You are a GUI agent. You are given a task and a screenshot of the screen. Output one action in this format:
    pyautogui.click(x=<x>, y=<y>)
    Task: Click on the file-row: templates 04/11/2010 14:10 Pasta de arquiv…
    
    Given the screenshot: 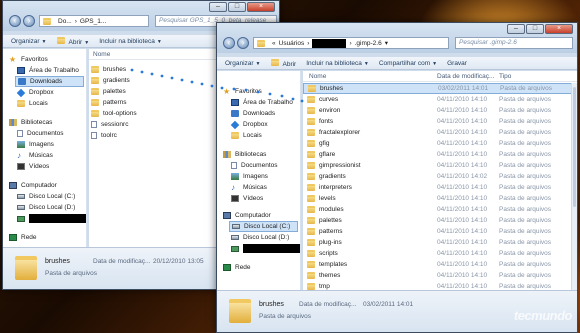 What is the action you would take?
    pyautogui.click(x=440, y=264)
    